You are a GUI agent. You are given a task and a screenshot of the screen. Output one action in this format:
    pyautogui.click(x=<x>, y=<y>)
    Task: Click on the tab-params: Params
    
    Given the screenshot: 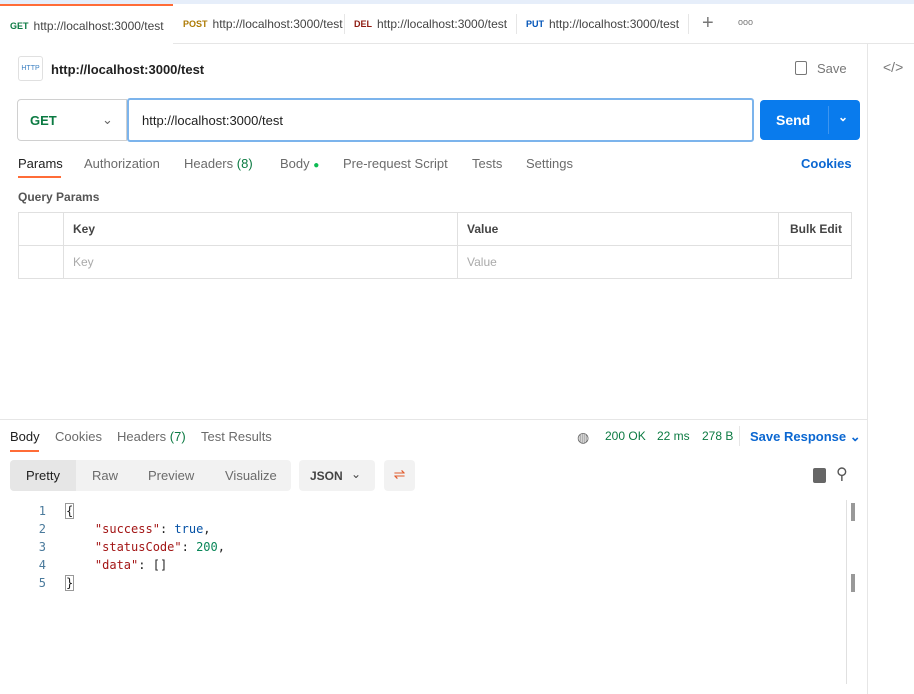 What is the action you would take?
    pyautogui.click(x=40, y=163)
    